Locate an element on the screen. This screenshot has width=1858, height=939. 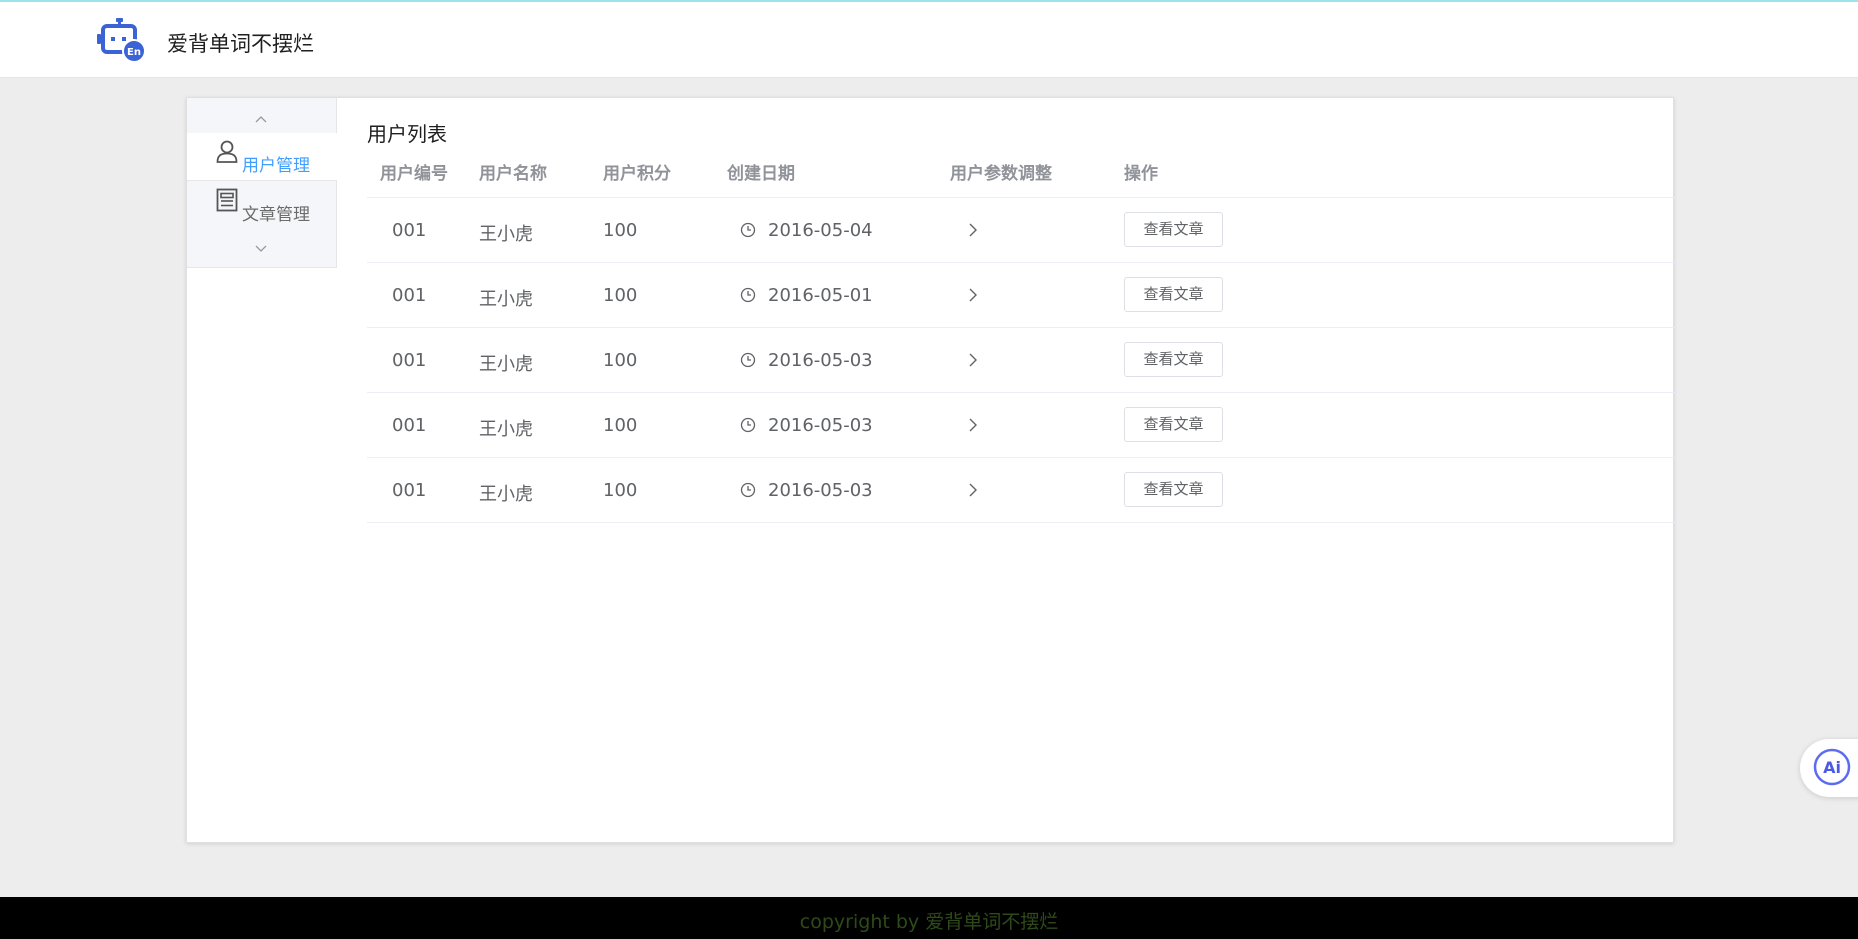
svg-text: En is located at coordinates (134, 52).